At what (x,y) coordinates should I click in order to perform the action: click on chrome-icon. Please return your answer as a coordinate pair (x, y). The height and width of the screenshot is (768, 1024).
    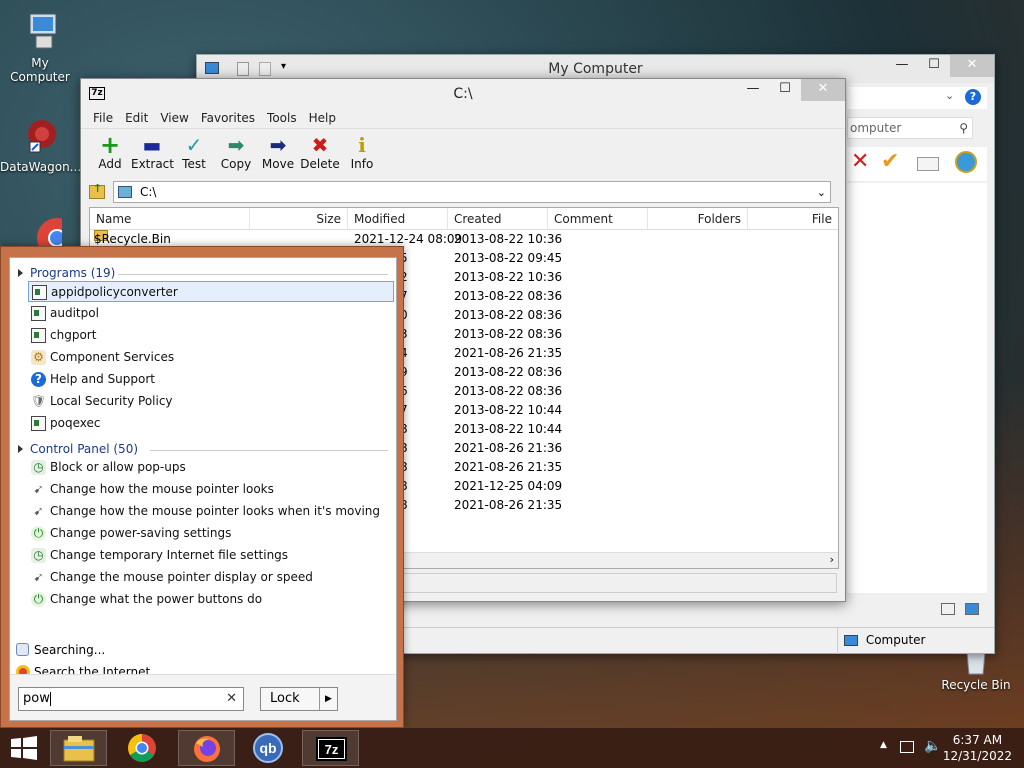
    Looking at the image, I should click on (142, 748).